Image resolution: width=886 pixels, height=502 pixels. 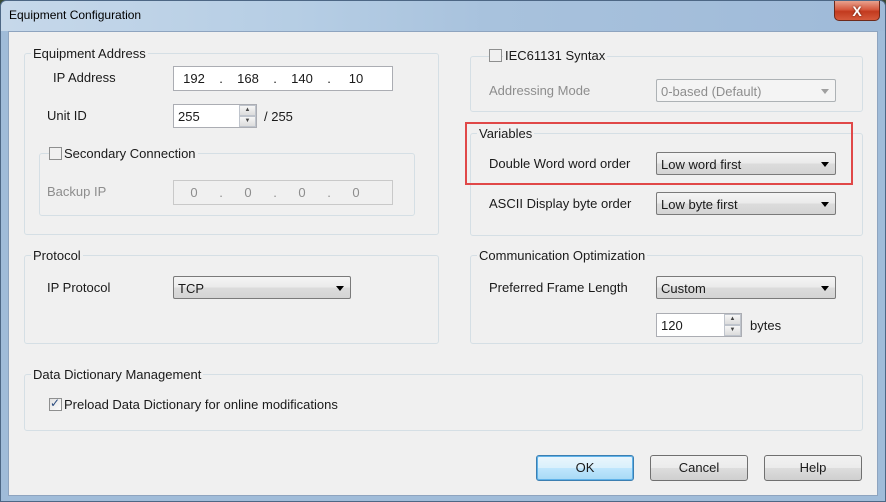 What do you see at coordinates (262, 287) in the screenshot?
I see `ip-protocol-select: TCP` at bounding box center [262, 287].